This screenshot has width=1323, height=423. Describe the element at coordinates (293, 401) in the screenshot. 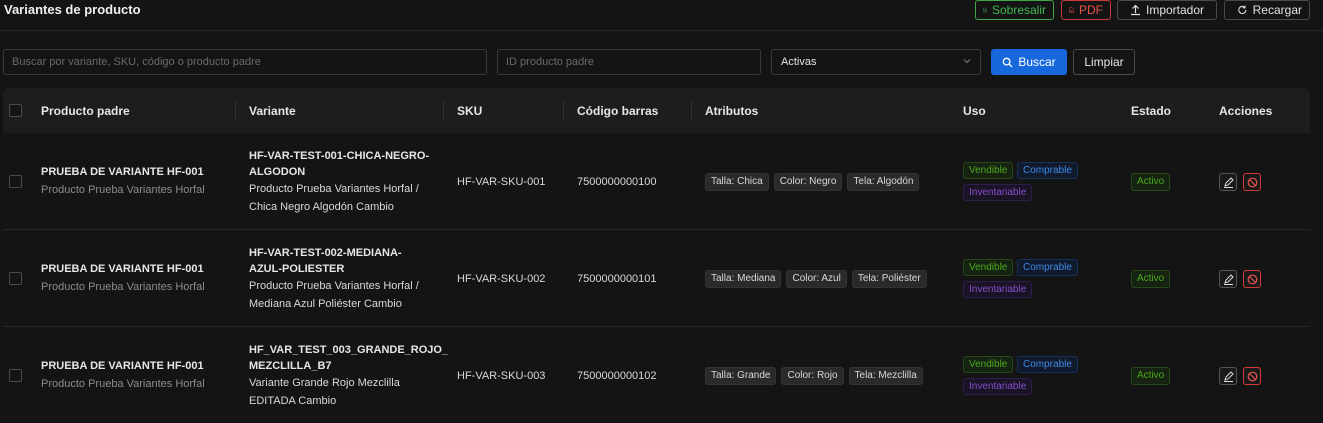

I see `variant-description-line: EDITADA Cambio` at that location.